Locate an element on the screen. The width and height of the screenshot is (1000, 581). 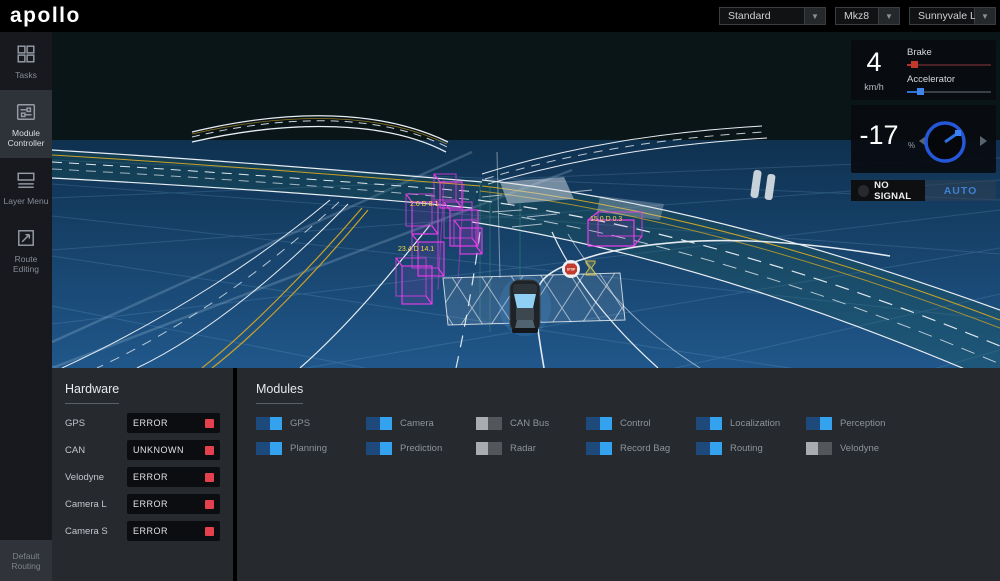
signal-mode-bar: NO SIGNAL AUTO is located at coordinates (923, 190).